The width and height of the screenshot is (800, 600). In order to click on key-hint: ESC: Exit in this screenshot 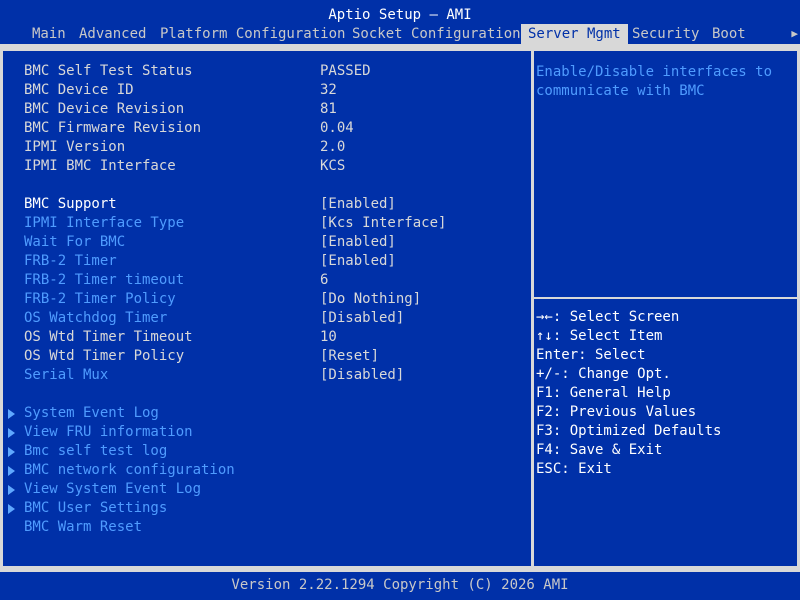, I will do `click(574, 469)`.